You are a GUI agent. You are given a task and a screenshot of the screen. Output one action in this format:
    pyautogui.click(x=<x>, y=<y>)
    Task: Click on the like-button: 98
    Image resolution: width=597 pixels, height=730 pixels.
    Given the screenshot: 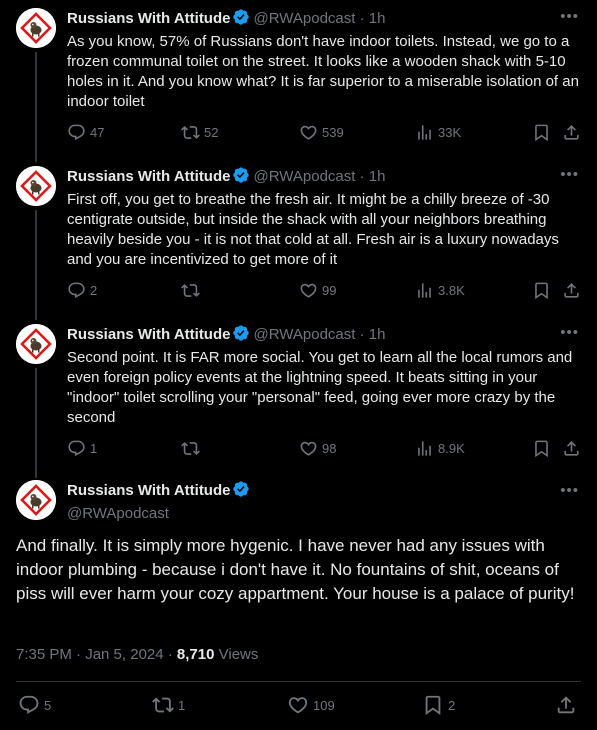 What is the action you would take?
    pyautogui.click(x=317, y=448)
    